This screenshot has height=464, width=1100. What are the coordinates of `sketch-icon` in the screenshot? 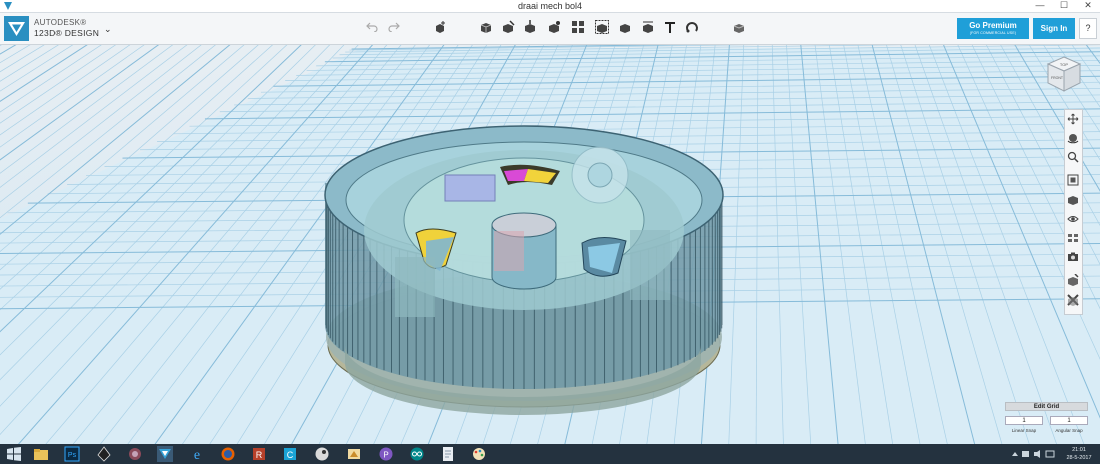 It's located at (509, 26).